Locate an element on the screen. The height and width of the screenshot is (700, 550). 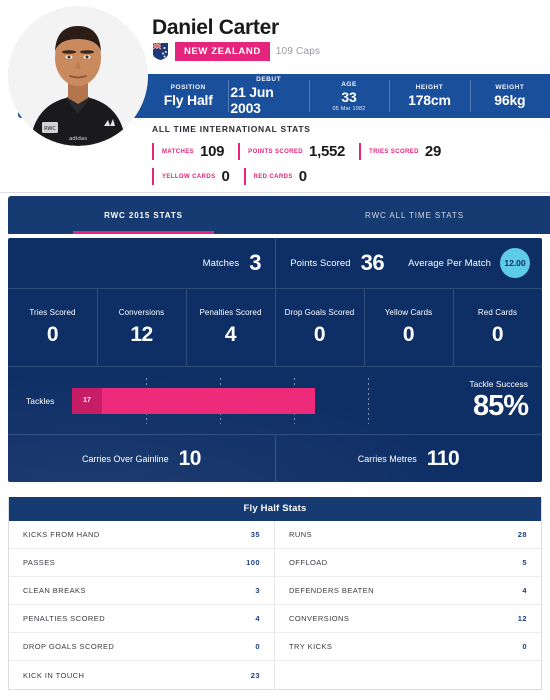
table-row: CLEAN BREAKS 3 is located at coordinates (141, 591).